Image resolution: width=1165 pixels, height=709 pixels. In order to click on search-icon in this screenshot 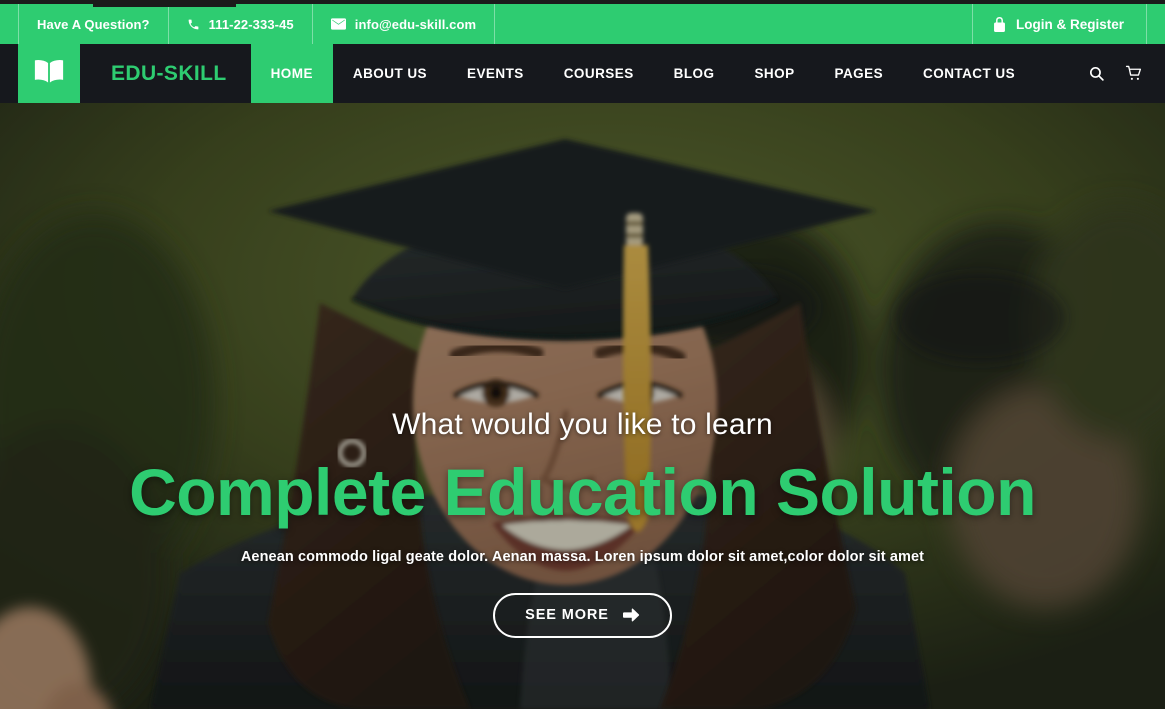, I will do `click(1096, 74)`.